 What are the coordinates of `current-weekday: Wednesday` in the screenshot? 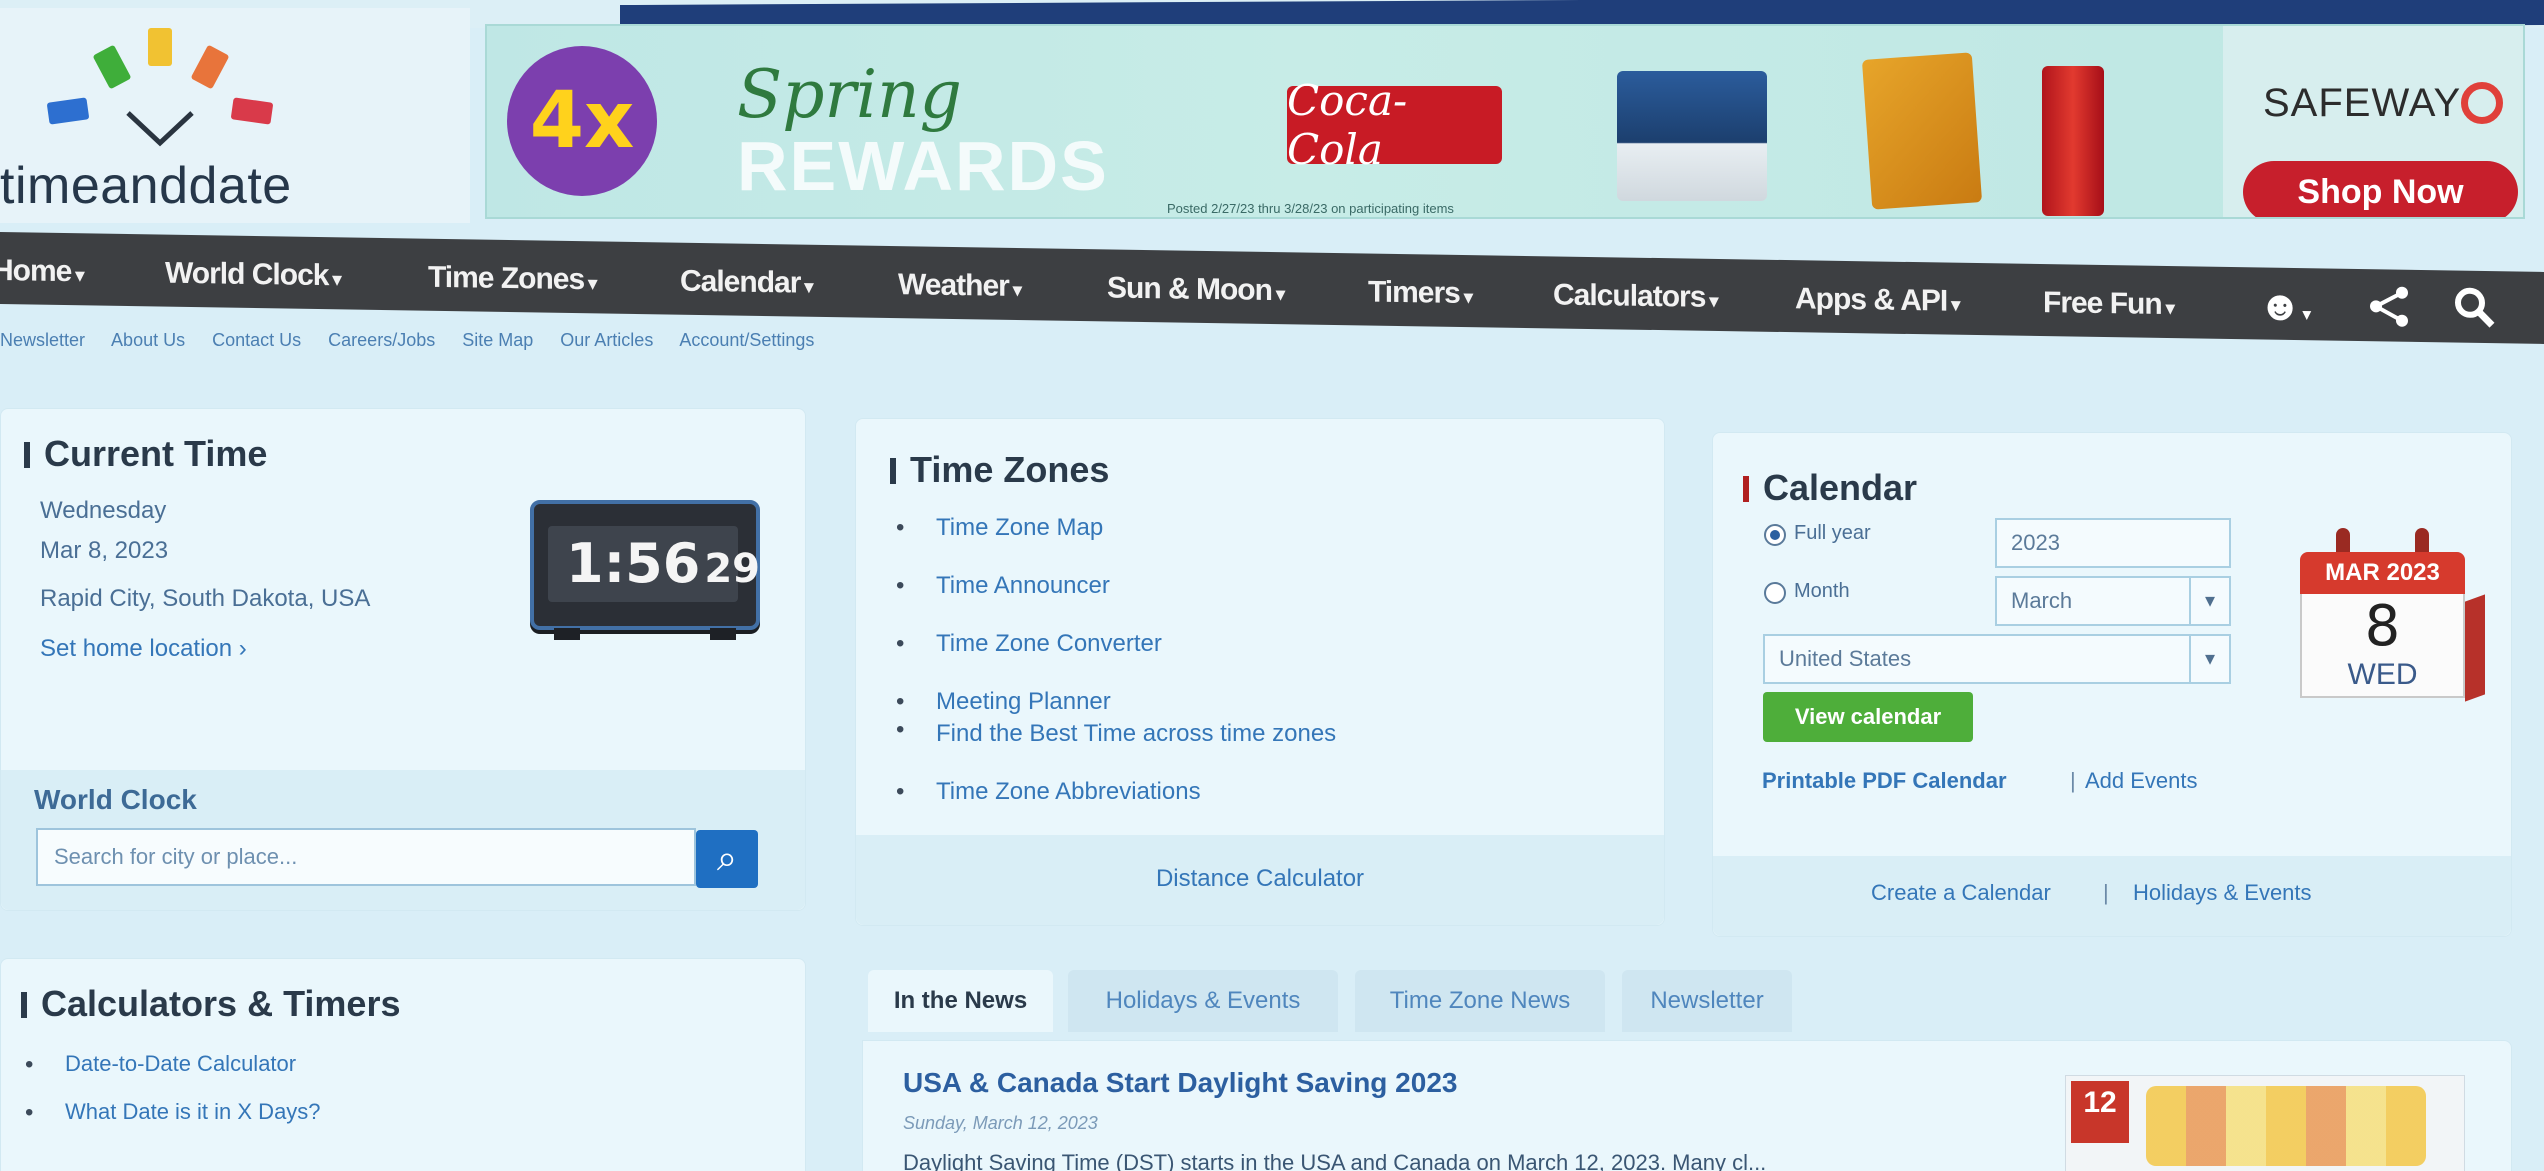 It's located at (103, 510).